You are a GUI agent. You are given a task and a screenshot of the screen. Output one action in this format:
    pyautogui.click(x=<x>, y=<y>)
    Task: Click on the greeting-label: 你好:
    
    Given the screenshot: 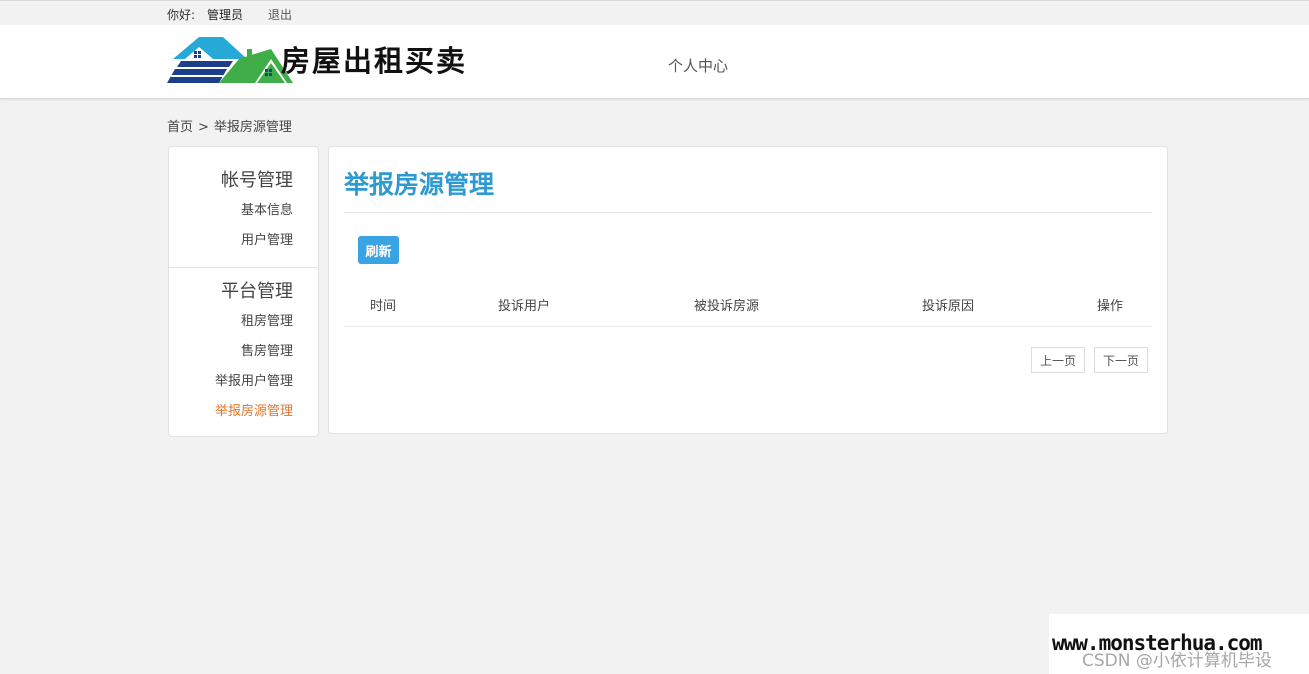 What is the action you would take?
    pyautogui.click(x=181, y=15)
    